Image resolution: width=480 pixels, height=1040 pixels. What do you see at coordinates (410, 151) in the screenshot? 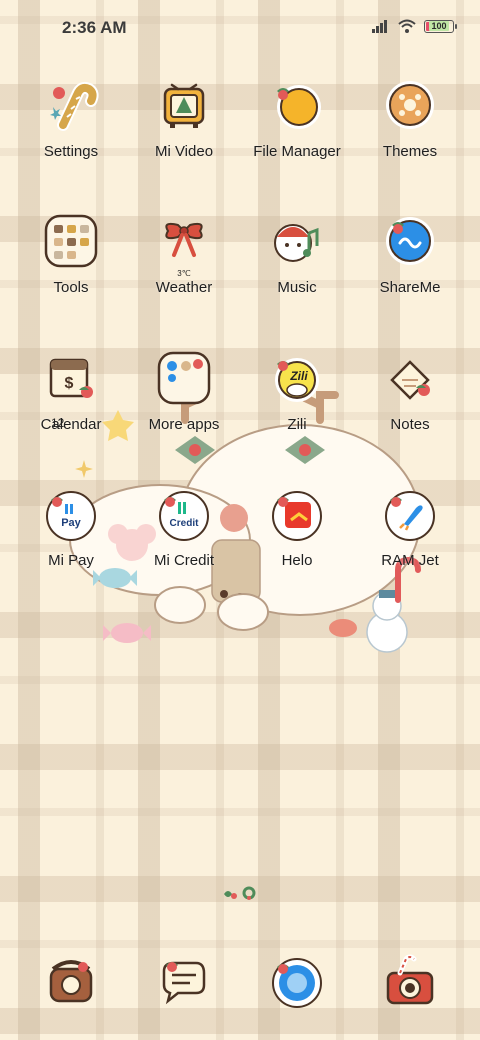
I see `app-label: Themes` at bounding box center [410, 151].